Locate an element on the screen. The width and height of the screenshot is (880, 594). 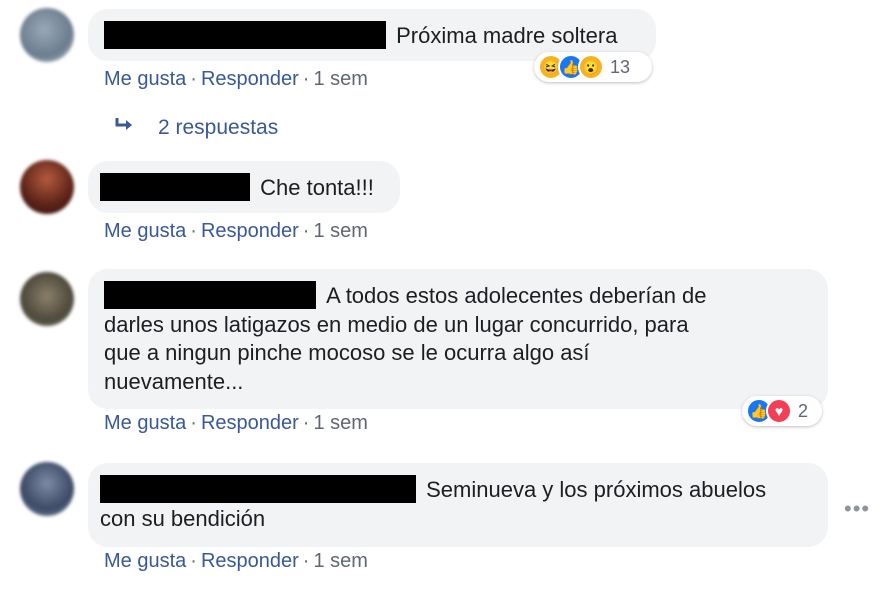
wow-reaction-icon: 😮 is located at coordinates (591, 67).